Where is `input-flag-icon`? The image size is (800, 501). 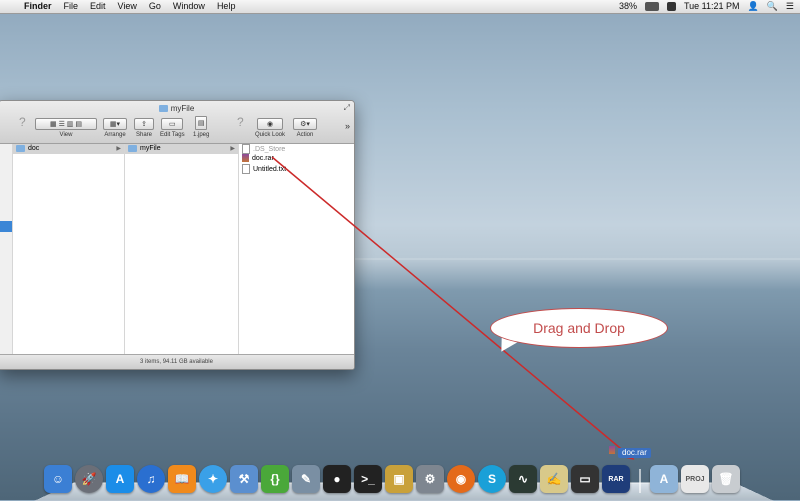 input-flag-icon is located at coordinates (671, 6).